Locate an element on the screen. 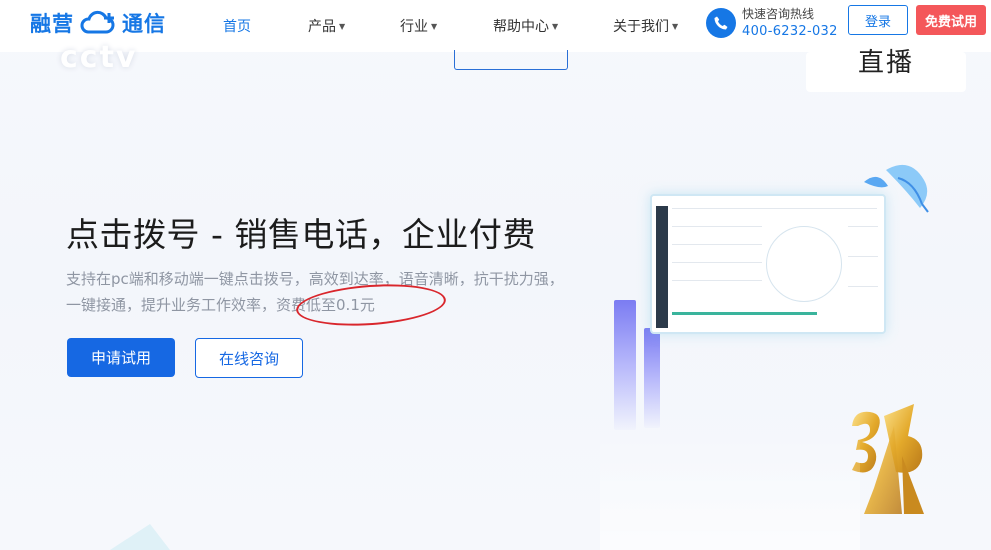  live-label: 直播 is located at coordinates (886, 63).